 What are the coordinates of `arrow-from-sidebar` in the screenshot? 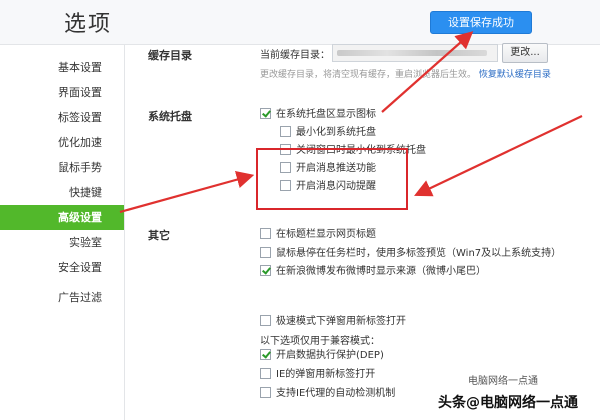 It's located at (187, 192).